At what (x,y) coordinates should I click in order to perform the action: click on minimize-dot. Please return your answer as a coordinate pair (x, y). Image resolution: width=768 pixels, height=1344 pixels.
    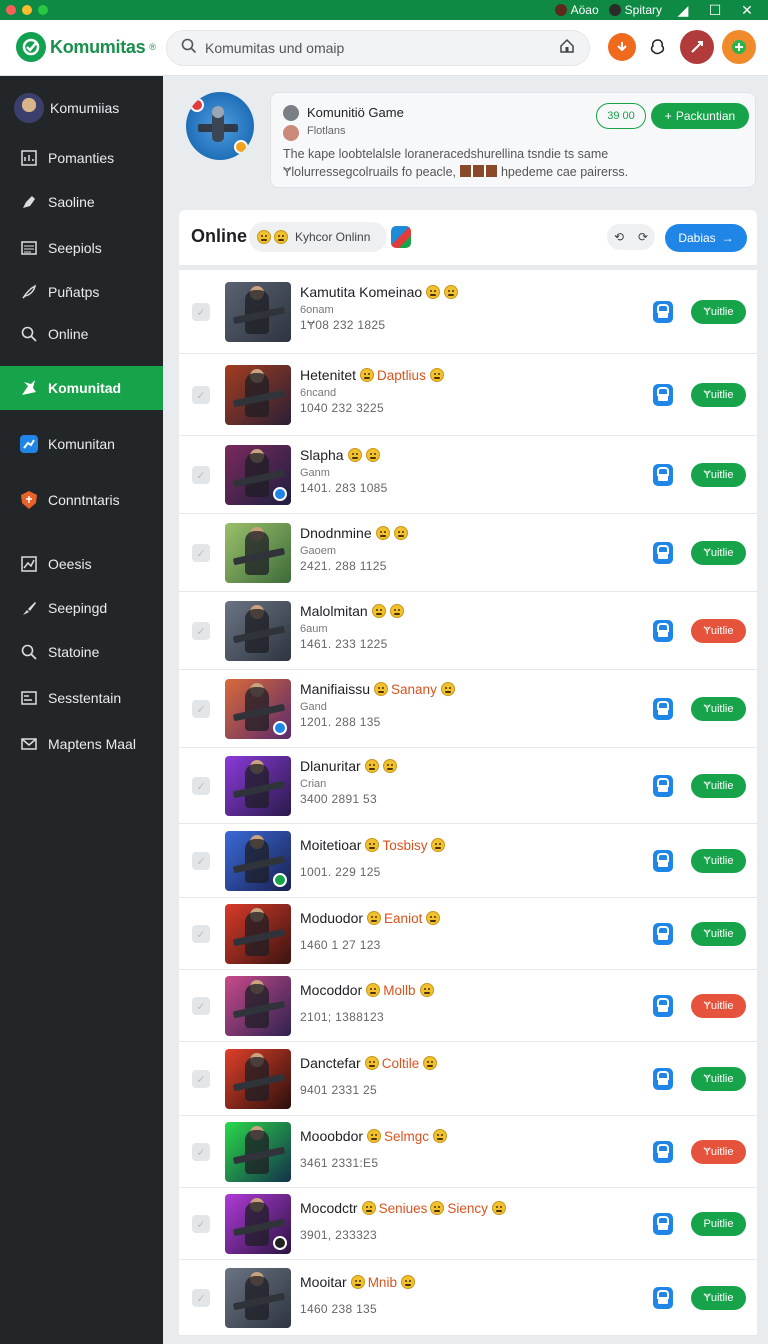
    Looking at the image, I should click on (27, 10).